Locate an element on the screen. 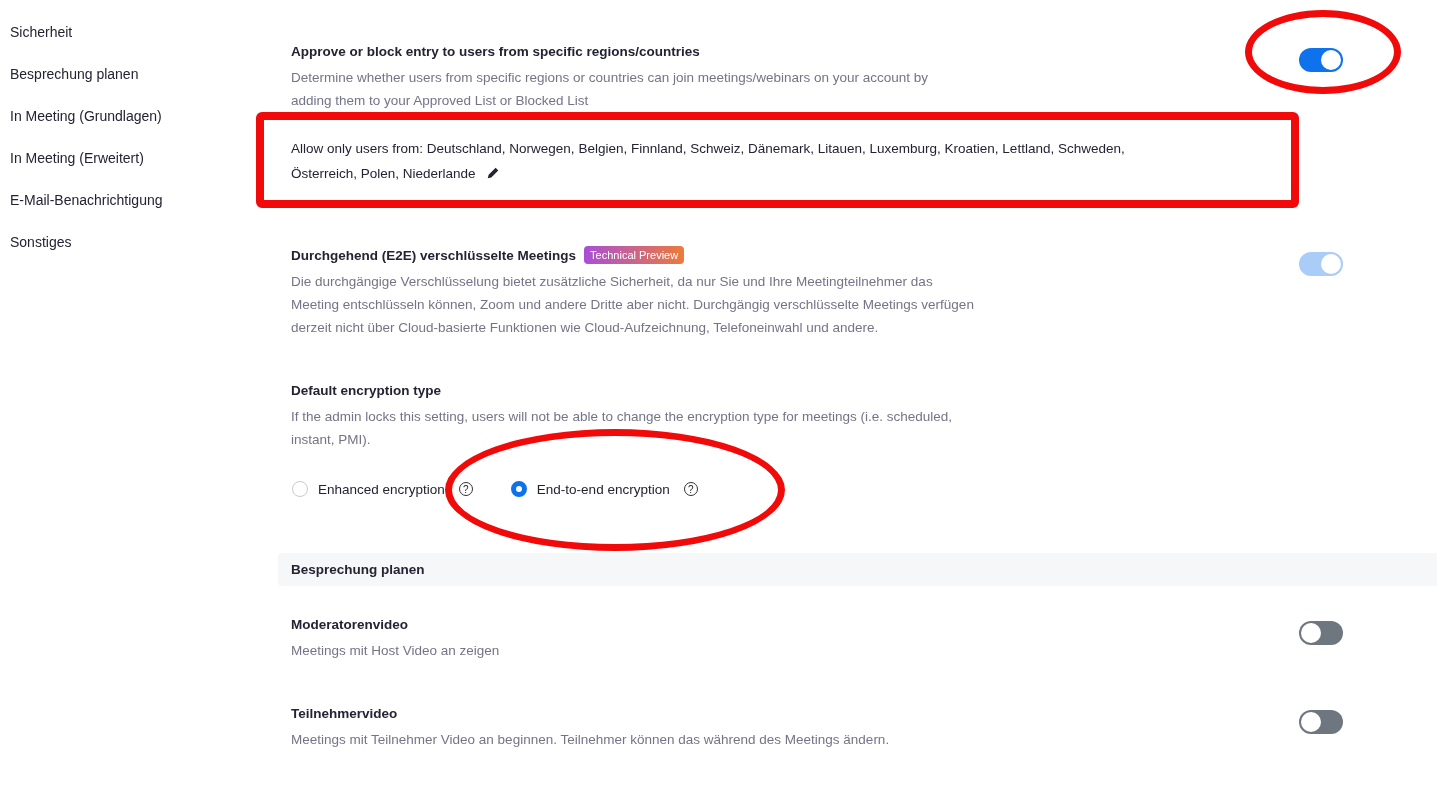 The height and width of the screenshot is (789, 1437). pencil-icon is located at coordinates (492, 173).